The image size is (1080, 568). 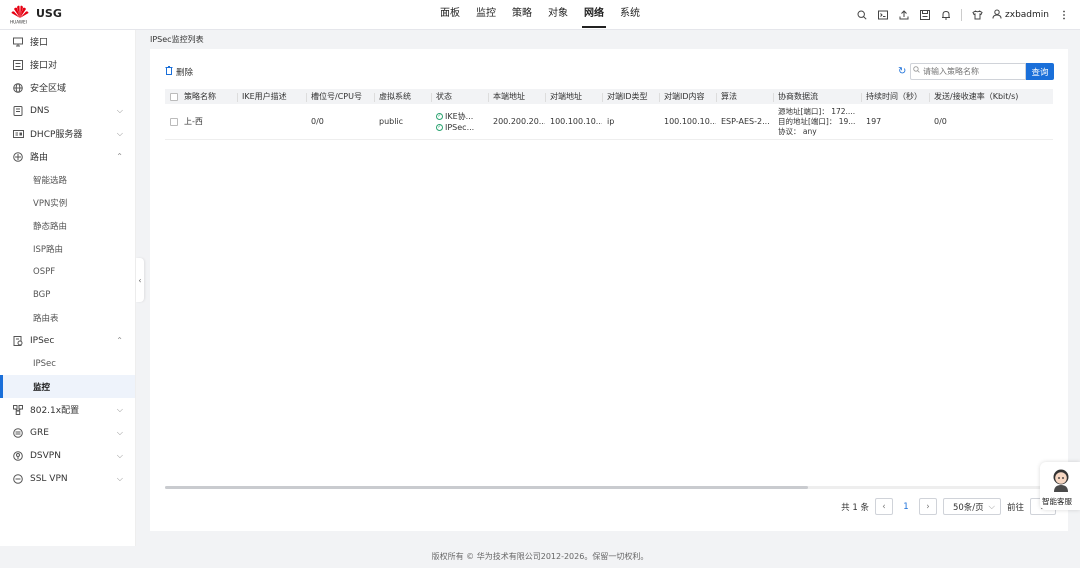 I want to click on chevron-right-icon: ›, so click(x=928, y=506).